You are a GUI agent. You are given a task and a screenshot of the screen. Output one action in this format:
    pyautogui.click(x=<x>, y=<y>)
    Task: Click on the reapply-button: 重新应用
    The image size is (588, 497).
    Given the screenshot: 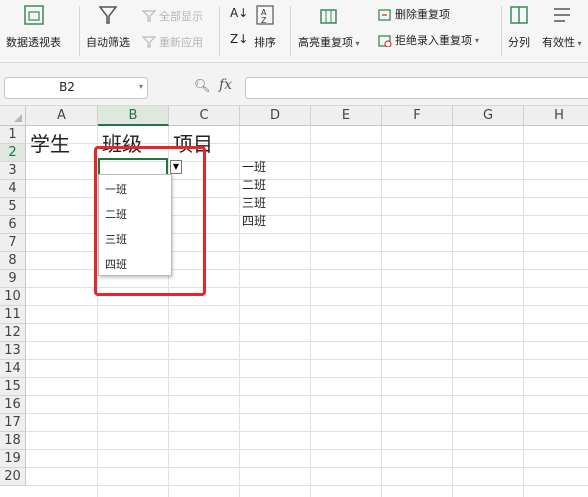 What is the action you would take?
    pyautogui.click(x=172, y=42)
    